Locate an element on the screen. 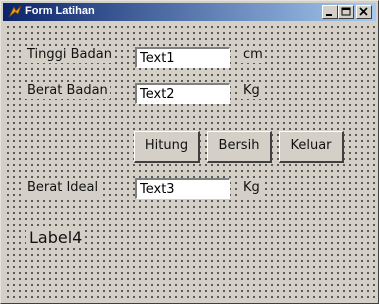 This screenshot has width=379, height=304. kg-unit-label-2: Kg is located at coordinates (251, 188).